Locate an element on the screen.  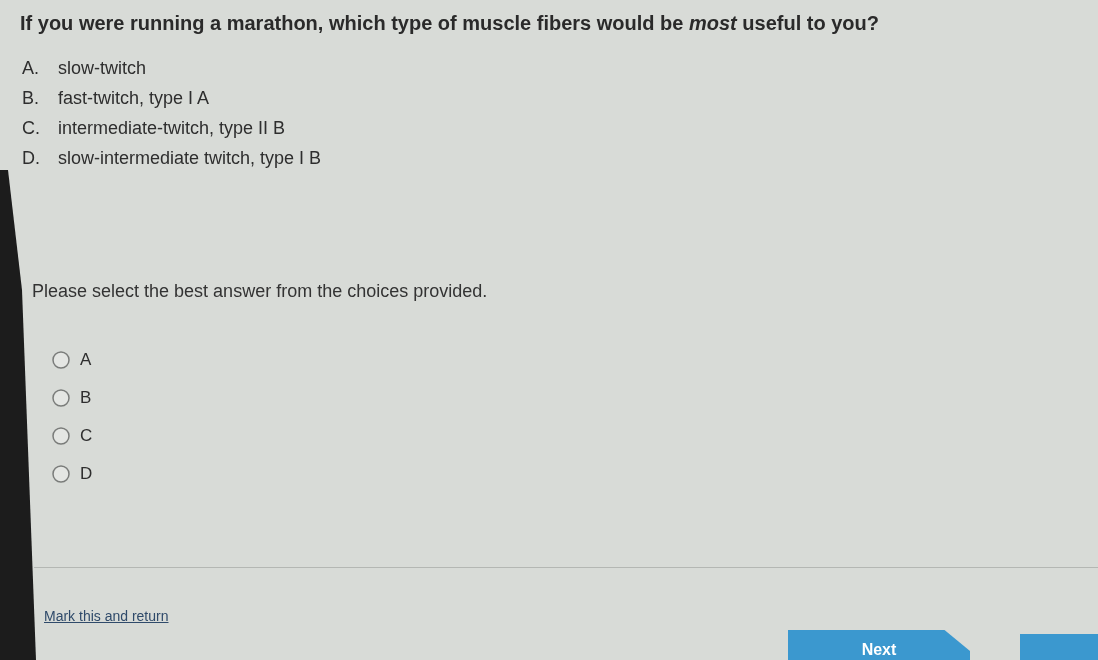
instruction-text: Please select the best answer from the choices provided. is located at coordinates (260, 291).